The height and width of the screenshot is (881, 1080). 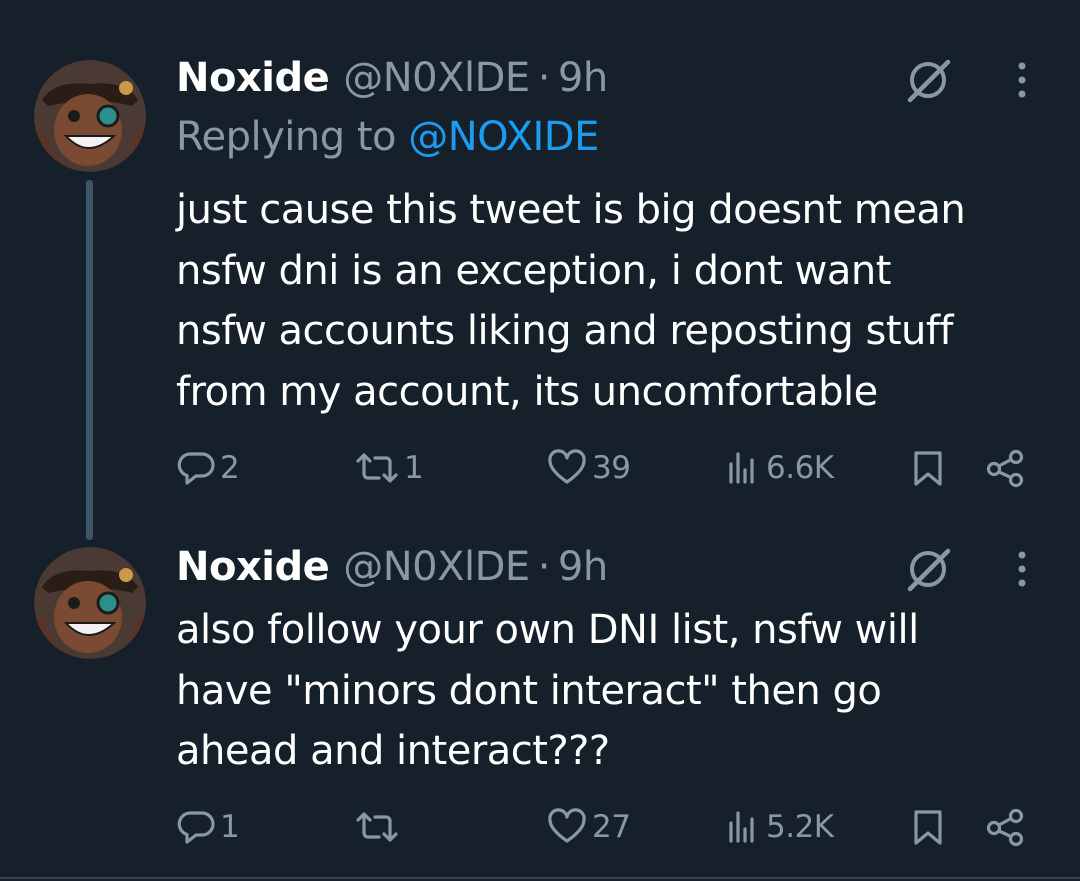 I want to click on tweet-text-line: just cause this tweet is big doesnt mean, so click(x=571, y=210).